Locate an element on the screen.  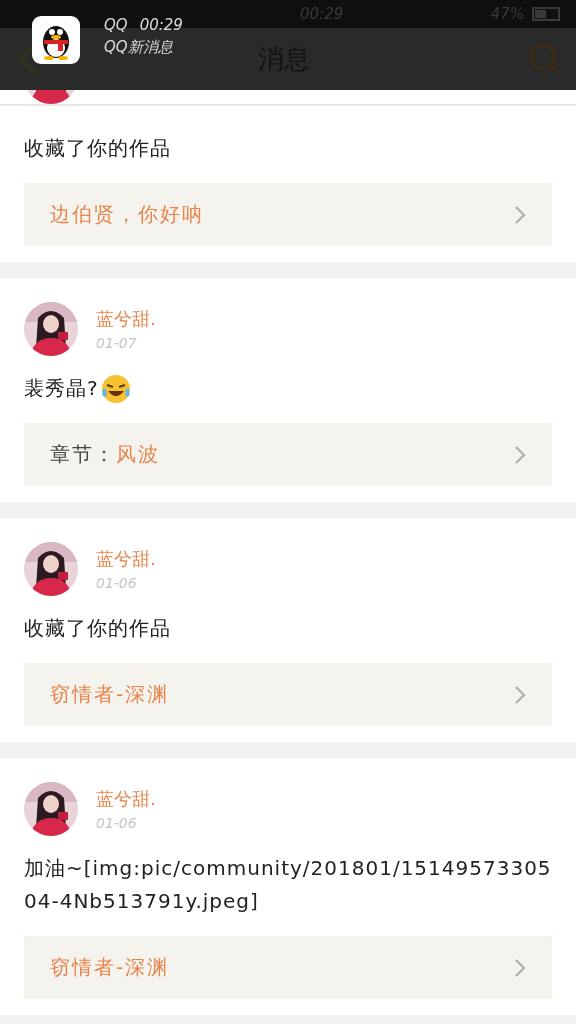
notification-time: 00:29 is located at coordinates (161, 25).